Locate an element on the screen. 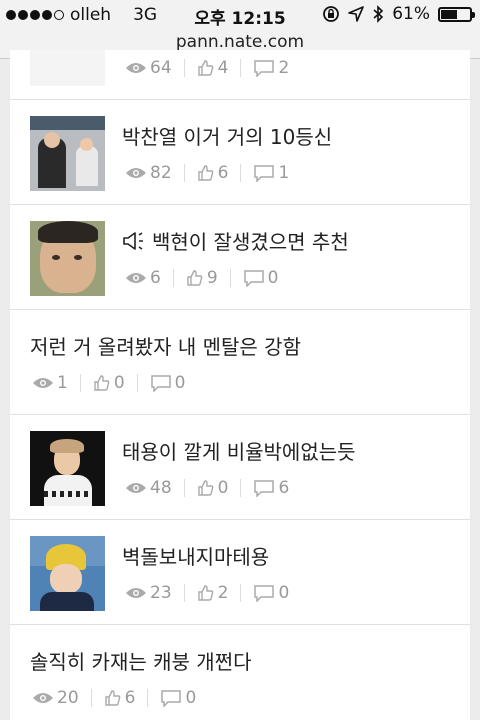  post-stats: 6 9 0 is located at coordinates (201, 278).